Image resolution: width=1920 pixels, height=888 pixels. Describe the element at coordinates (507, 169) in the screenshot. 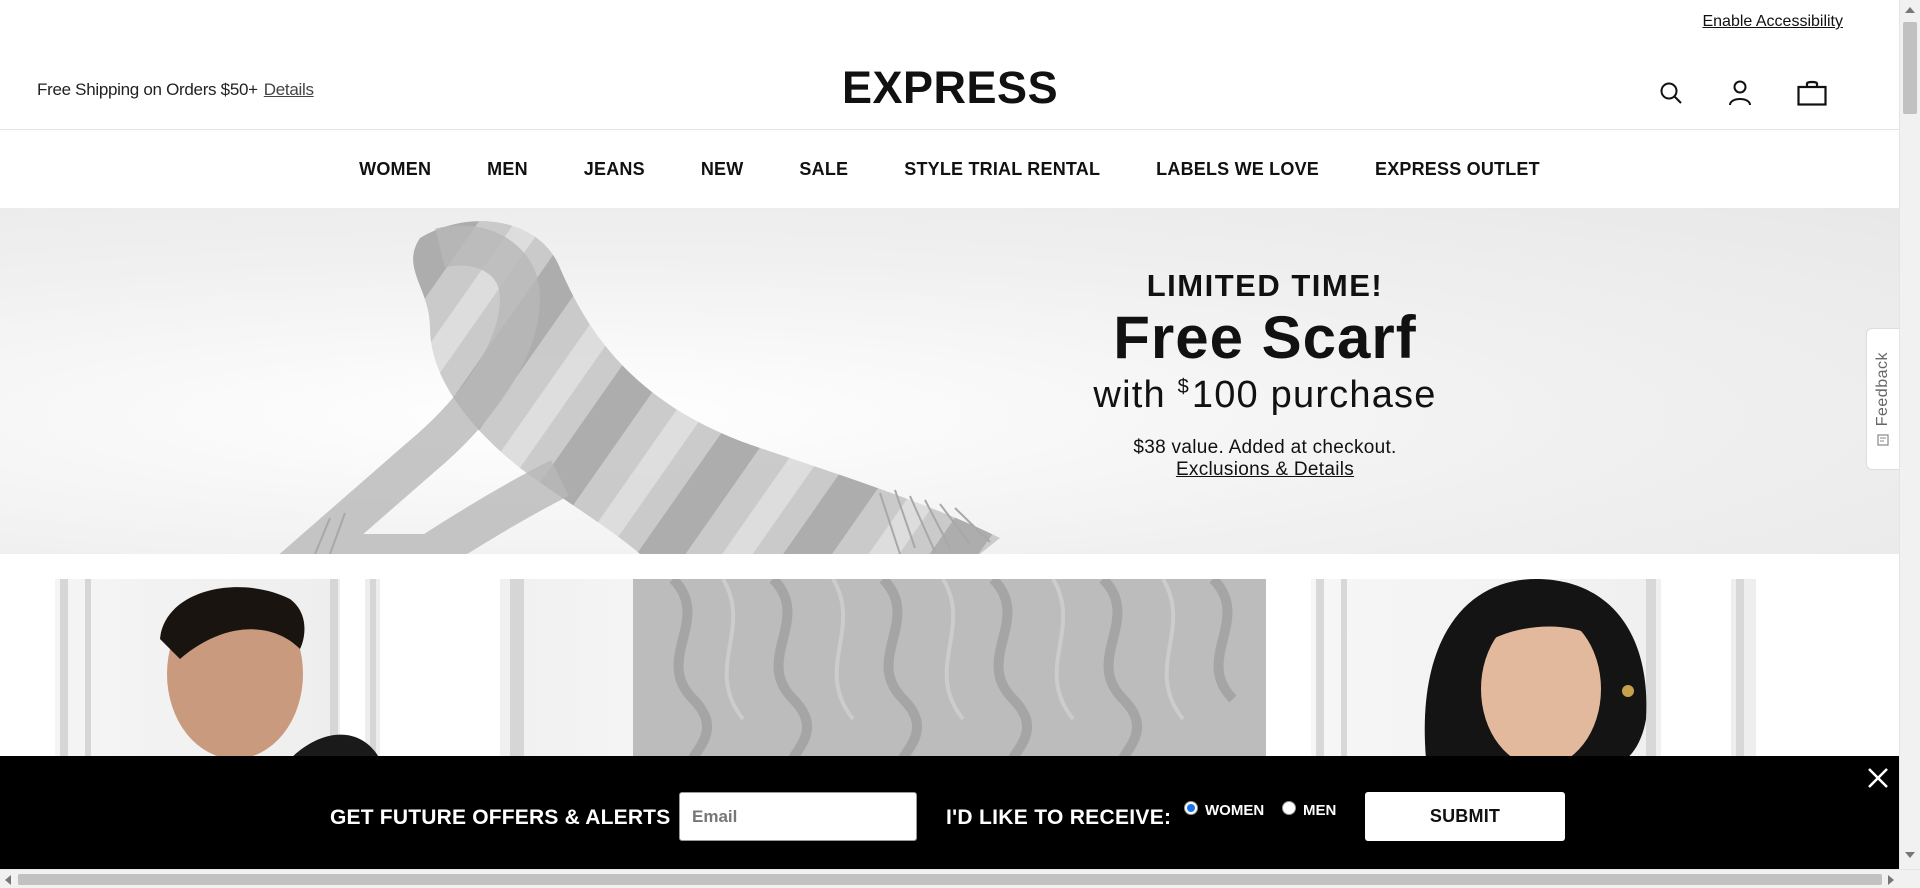

I see `nav-men: MEN` at that location.